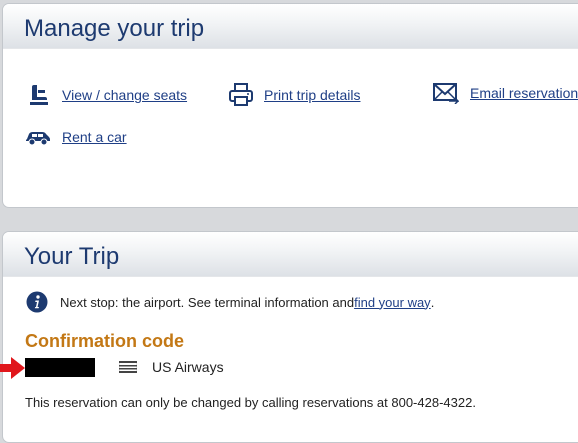 This screenshot has width=578, height=443. What do you see at coordinates (60, 367) in the screenshot?
I see `redacted-confirmation-code` at bounding box center [60, 367].